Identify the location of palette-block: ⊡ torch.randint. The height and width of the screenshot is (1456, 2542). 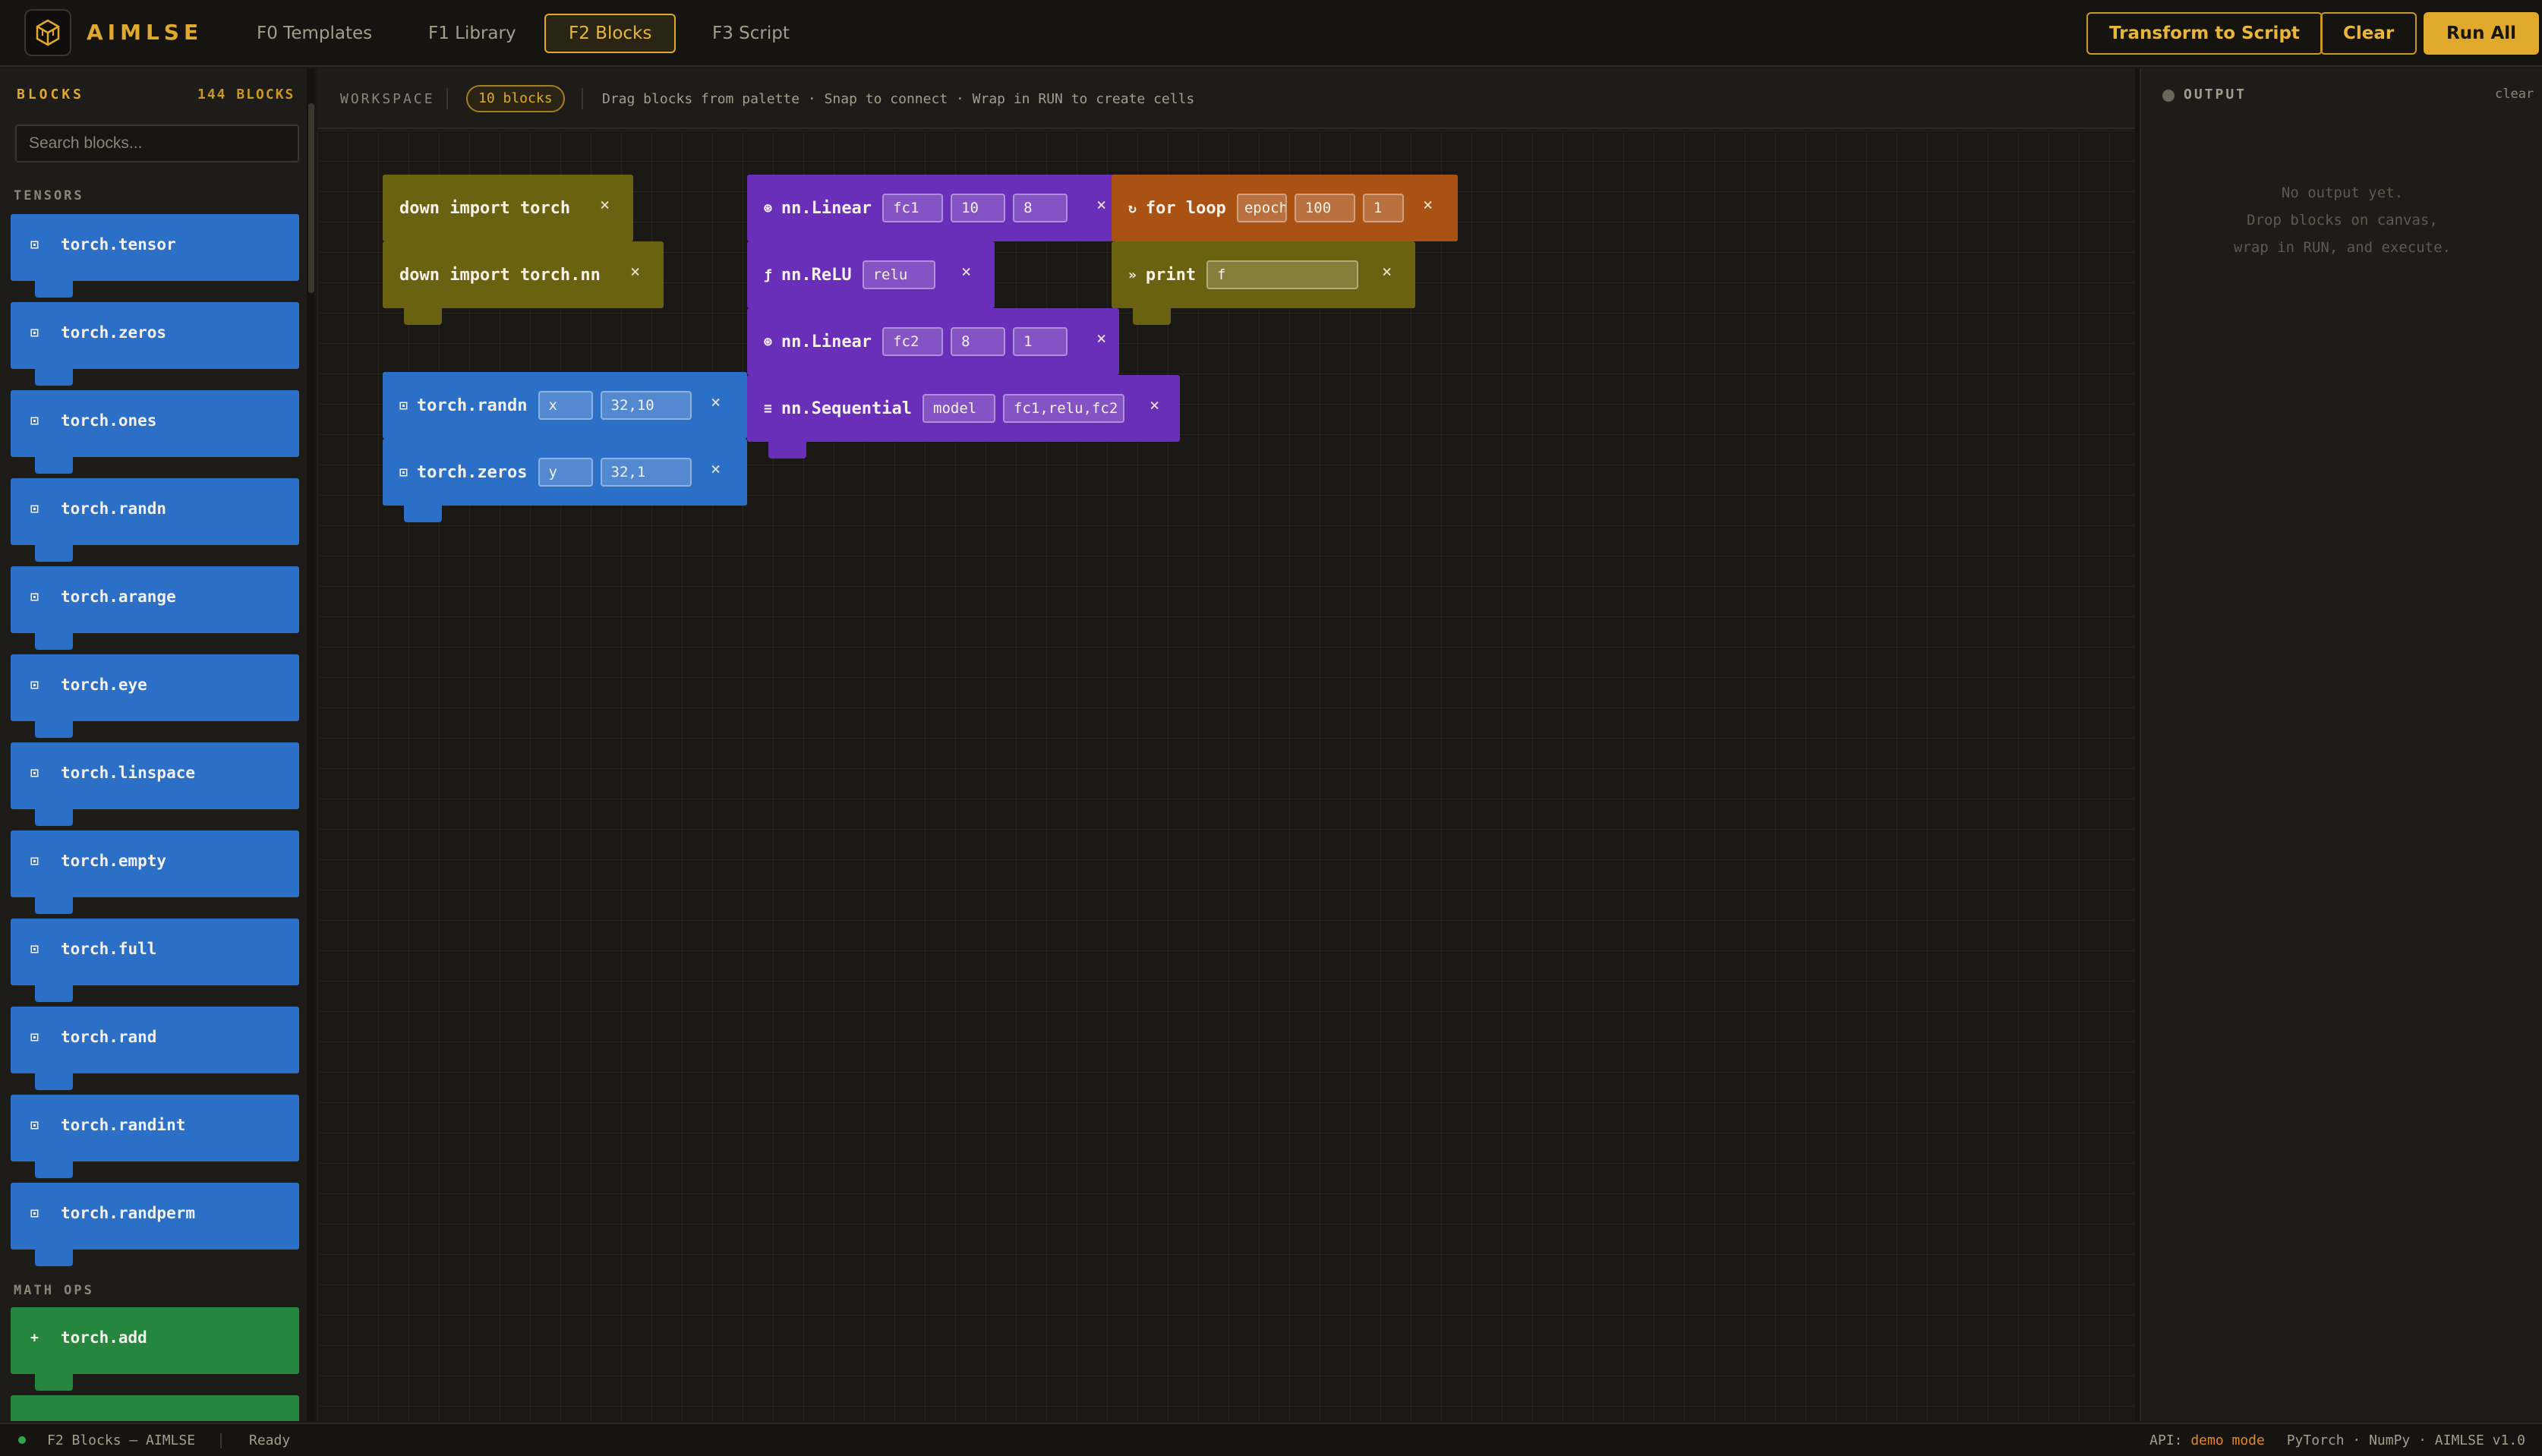
(155, 1136).